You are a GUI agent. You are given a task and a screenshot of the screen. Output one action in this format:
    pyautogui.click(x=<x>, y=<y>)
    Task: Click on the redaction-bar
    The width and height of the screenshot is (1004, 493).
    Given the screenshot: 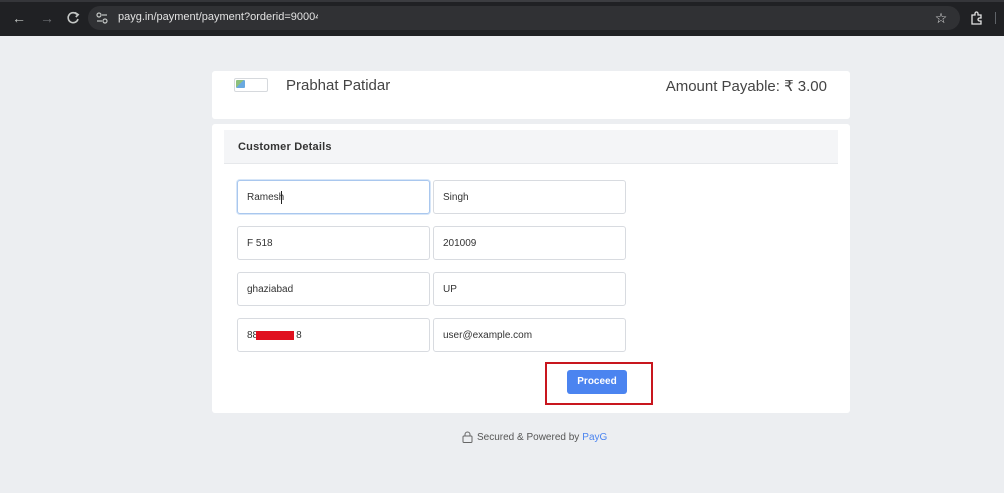 What is the action you would take?
    pyautogui.click(x=275, y=335)
    